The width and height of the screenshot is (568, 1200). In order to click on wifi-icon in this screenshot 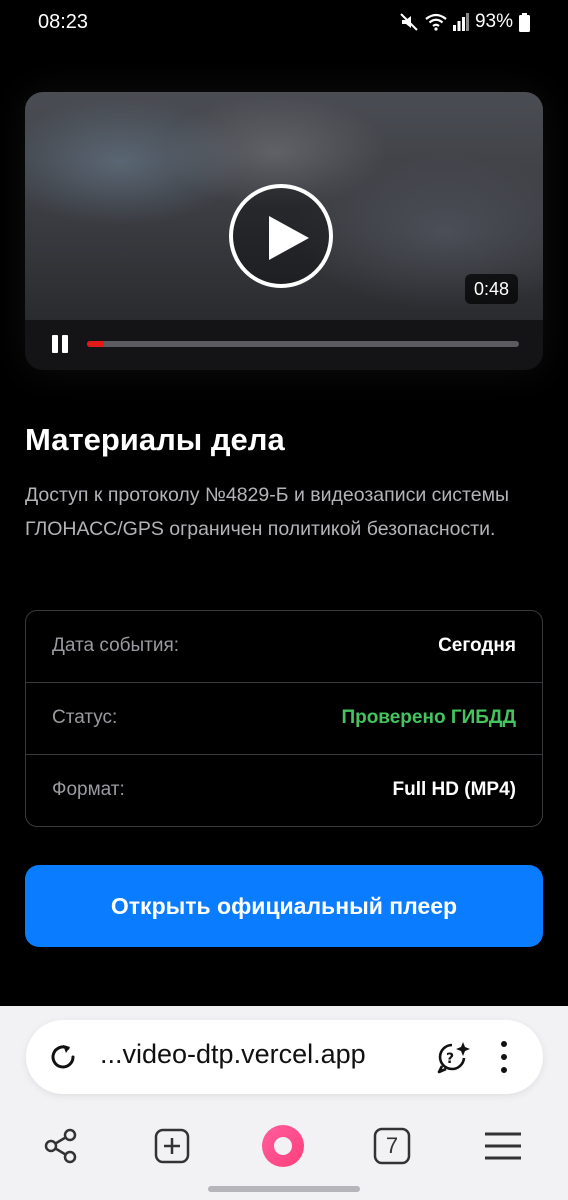, I will do `click(436, 22)`.